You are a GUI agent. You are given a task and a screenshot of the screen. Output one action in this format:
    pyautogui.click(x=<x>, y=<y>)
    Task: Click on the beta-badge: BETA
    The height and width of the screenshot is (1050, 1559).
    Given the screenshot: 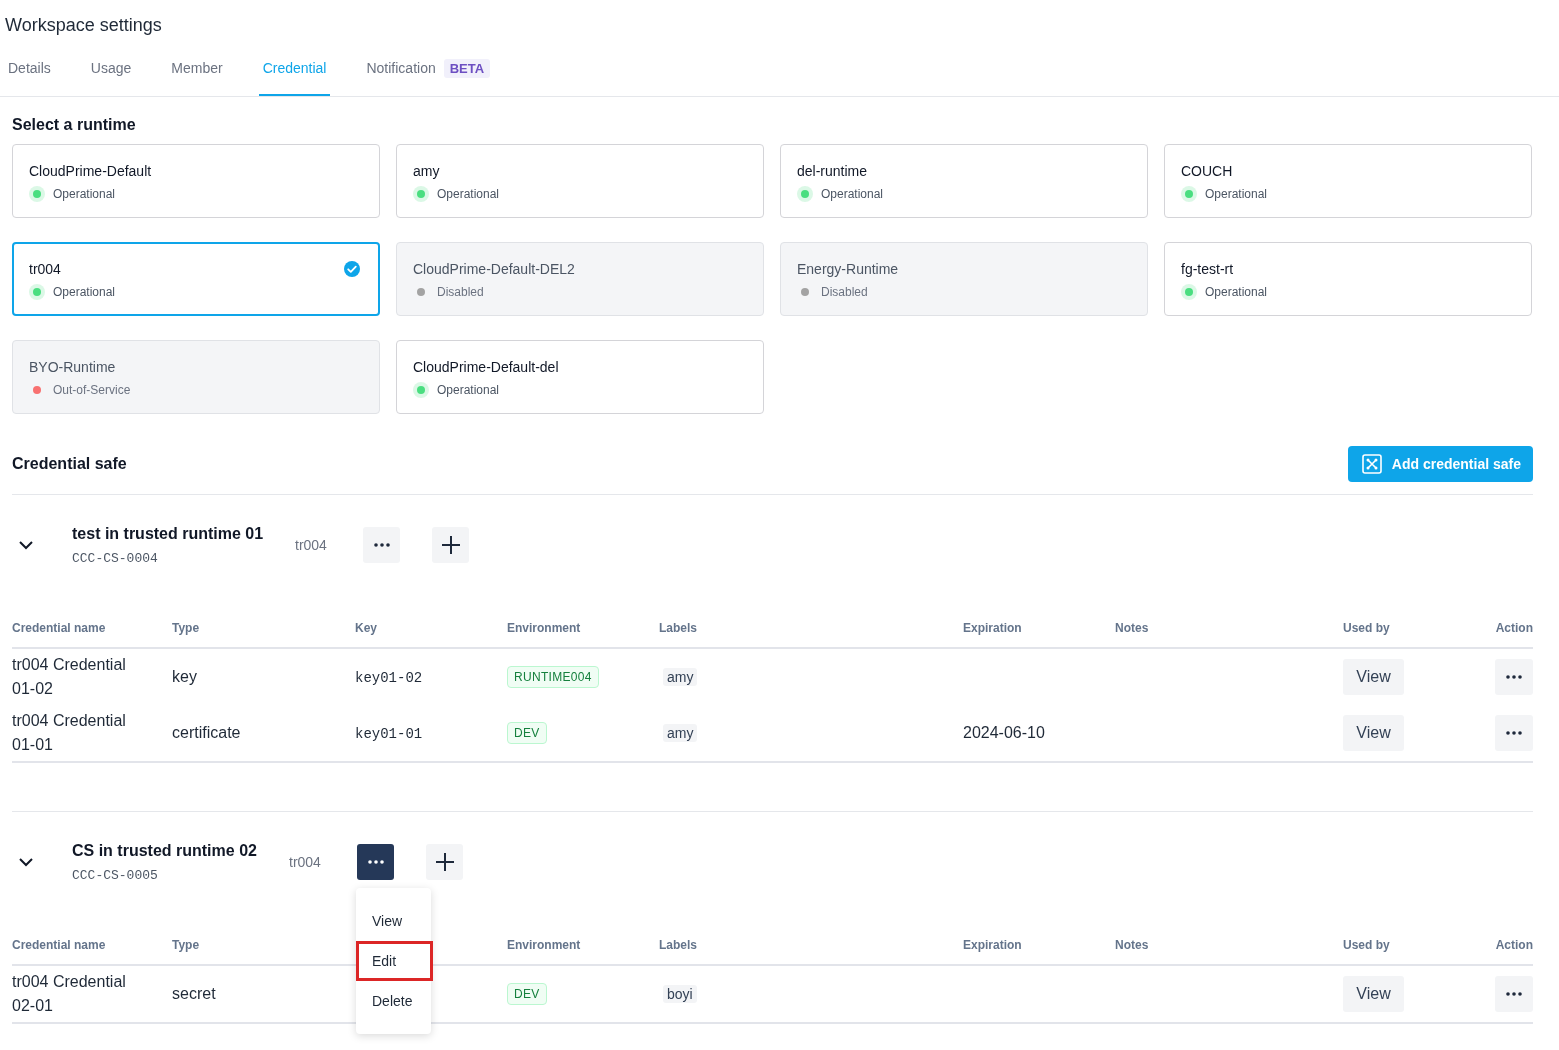 What is the action you would take?
    pyautogui.click(x=467, y=68)
    